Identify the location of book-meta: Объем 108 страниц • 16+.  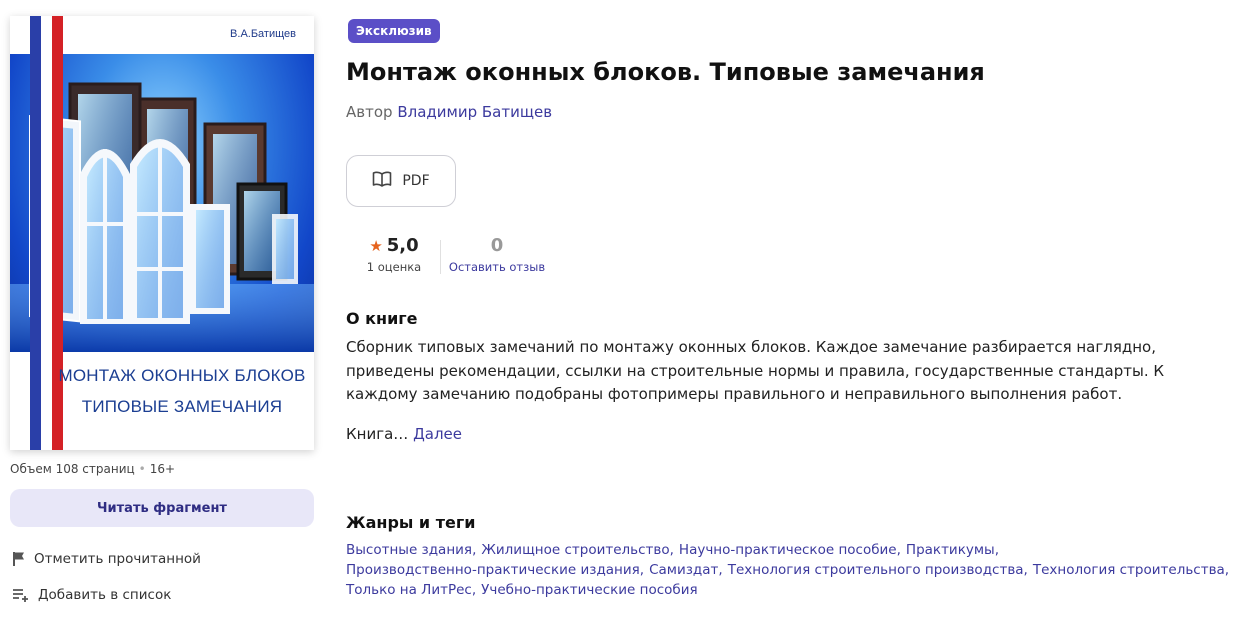
(92, 469).